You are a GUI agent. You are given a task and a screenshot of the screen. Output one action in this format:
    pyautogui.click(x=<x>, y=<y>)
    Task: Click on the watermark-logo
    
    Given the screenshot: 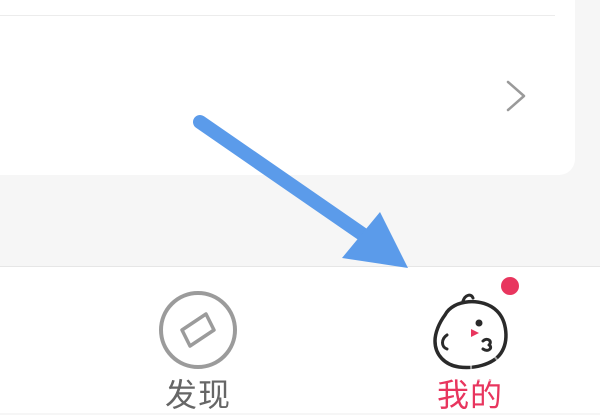 What is the action you would take?
    pyautogui.click(x=485, y=367)
    